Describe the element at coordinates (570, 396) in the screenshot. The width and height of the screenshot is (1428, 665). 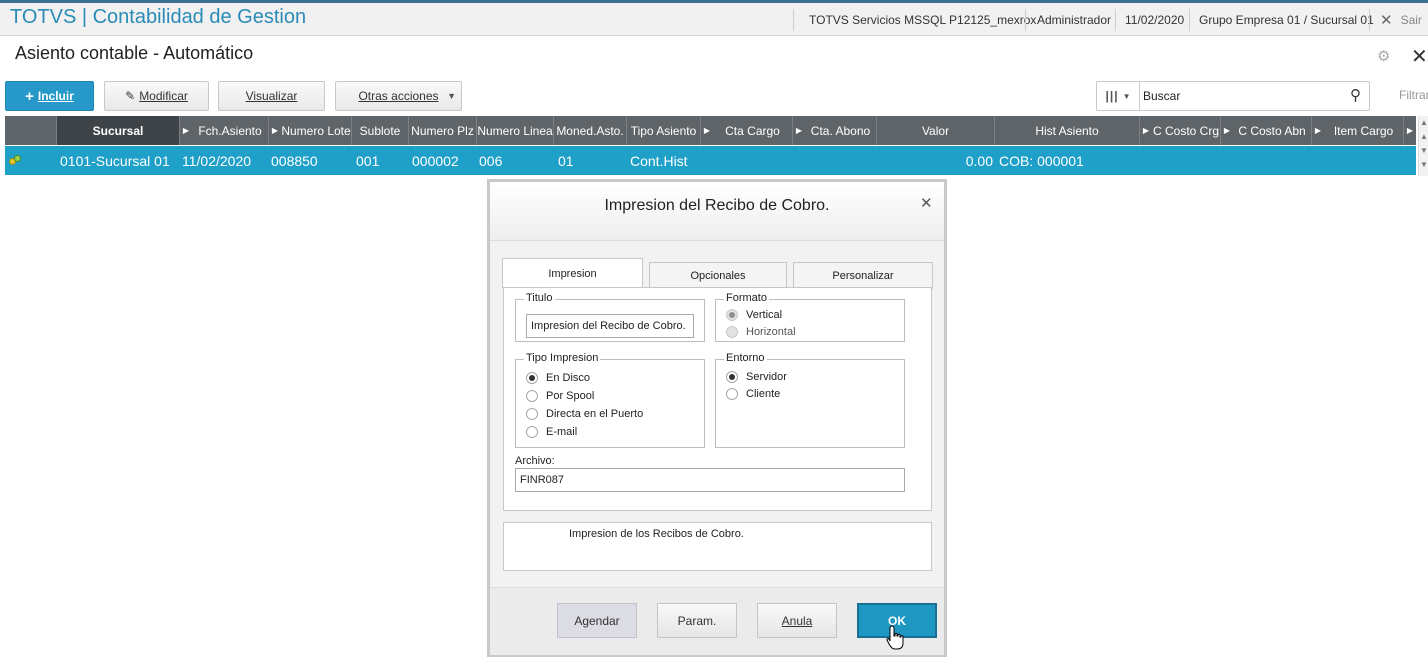
I see `radio-label: Por Spool` at that location.